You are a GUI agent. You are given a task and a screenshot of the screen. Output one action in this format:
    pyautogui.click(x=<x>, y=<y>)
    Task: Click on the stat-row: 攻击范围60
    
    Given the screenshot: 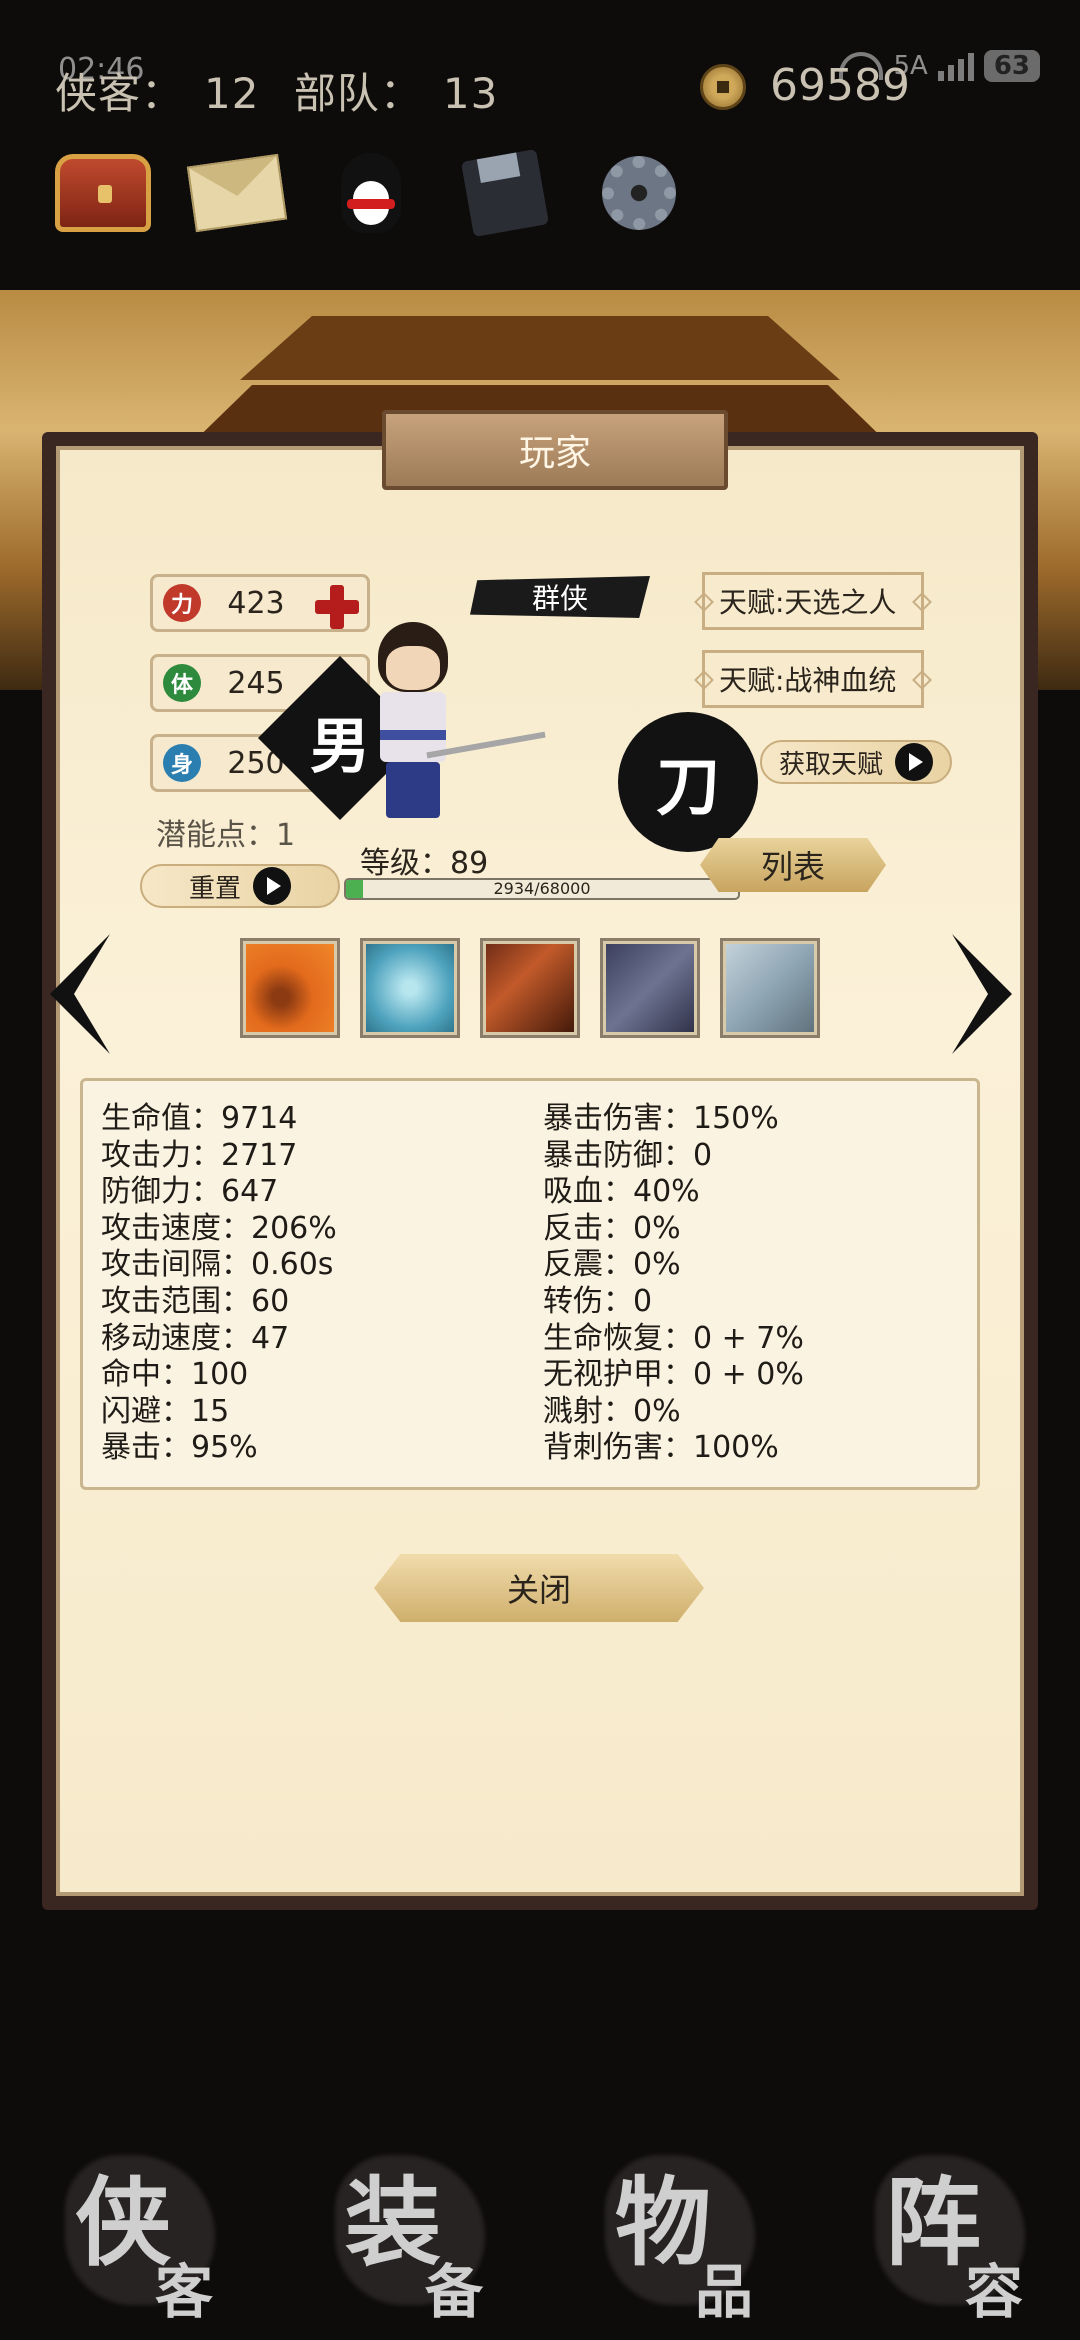 What is the action you would take?
    pyautogui.click(x=219, y=1302)
    